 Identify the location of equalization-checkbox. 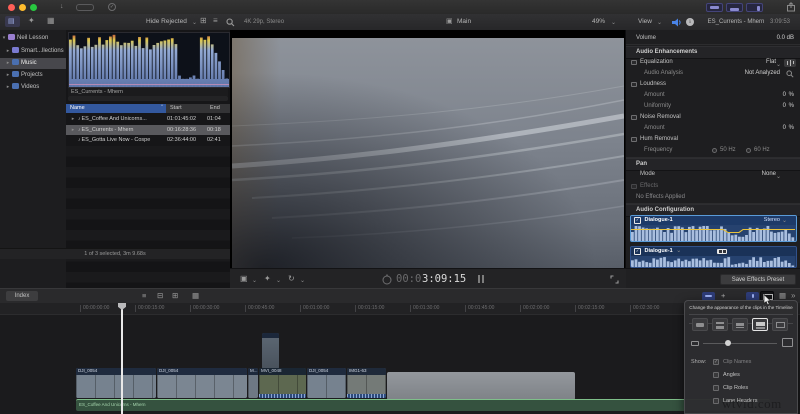
(634, 62).